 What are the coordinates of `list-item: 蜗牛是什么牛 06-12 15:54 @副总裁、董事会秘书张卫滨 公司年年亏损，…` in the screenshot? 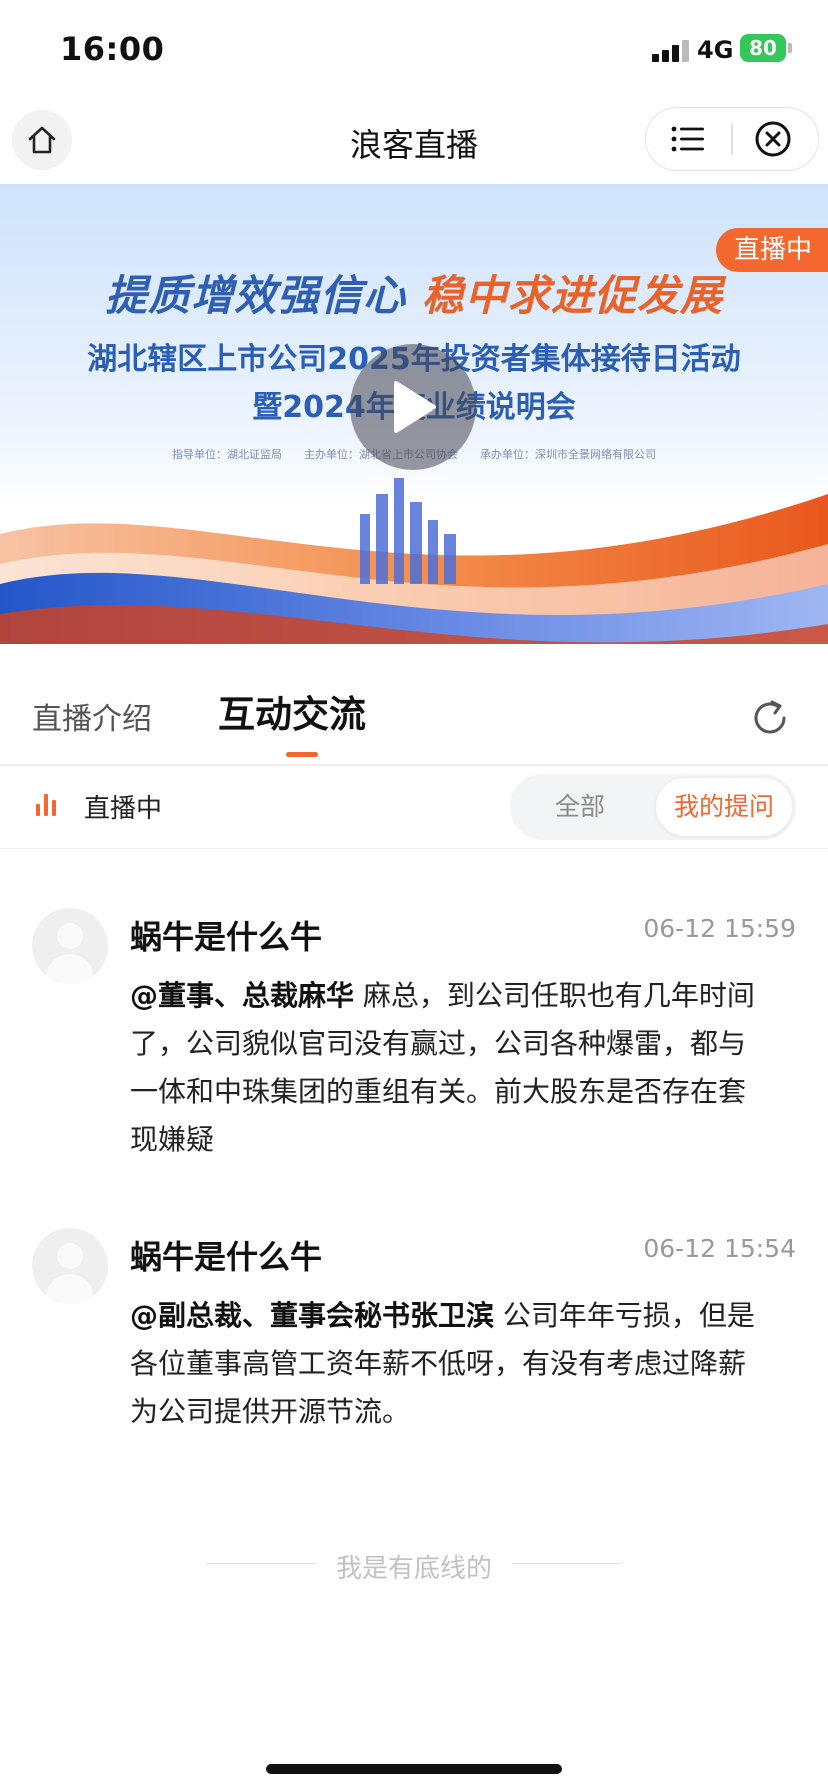 It's located at (414, 1328).